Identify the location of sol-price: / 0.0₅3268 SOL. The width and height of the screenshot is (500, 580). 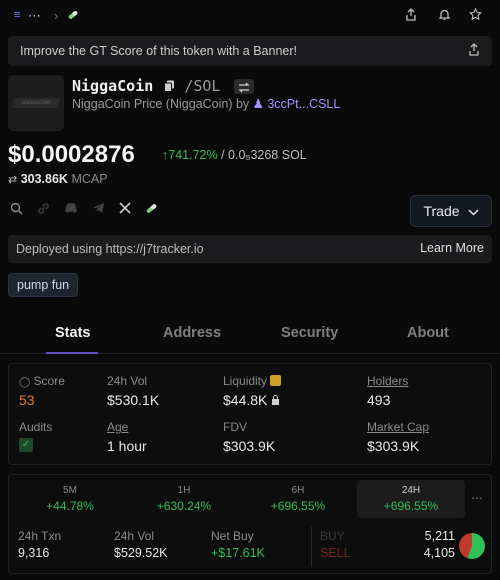
(264, 155).